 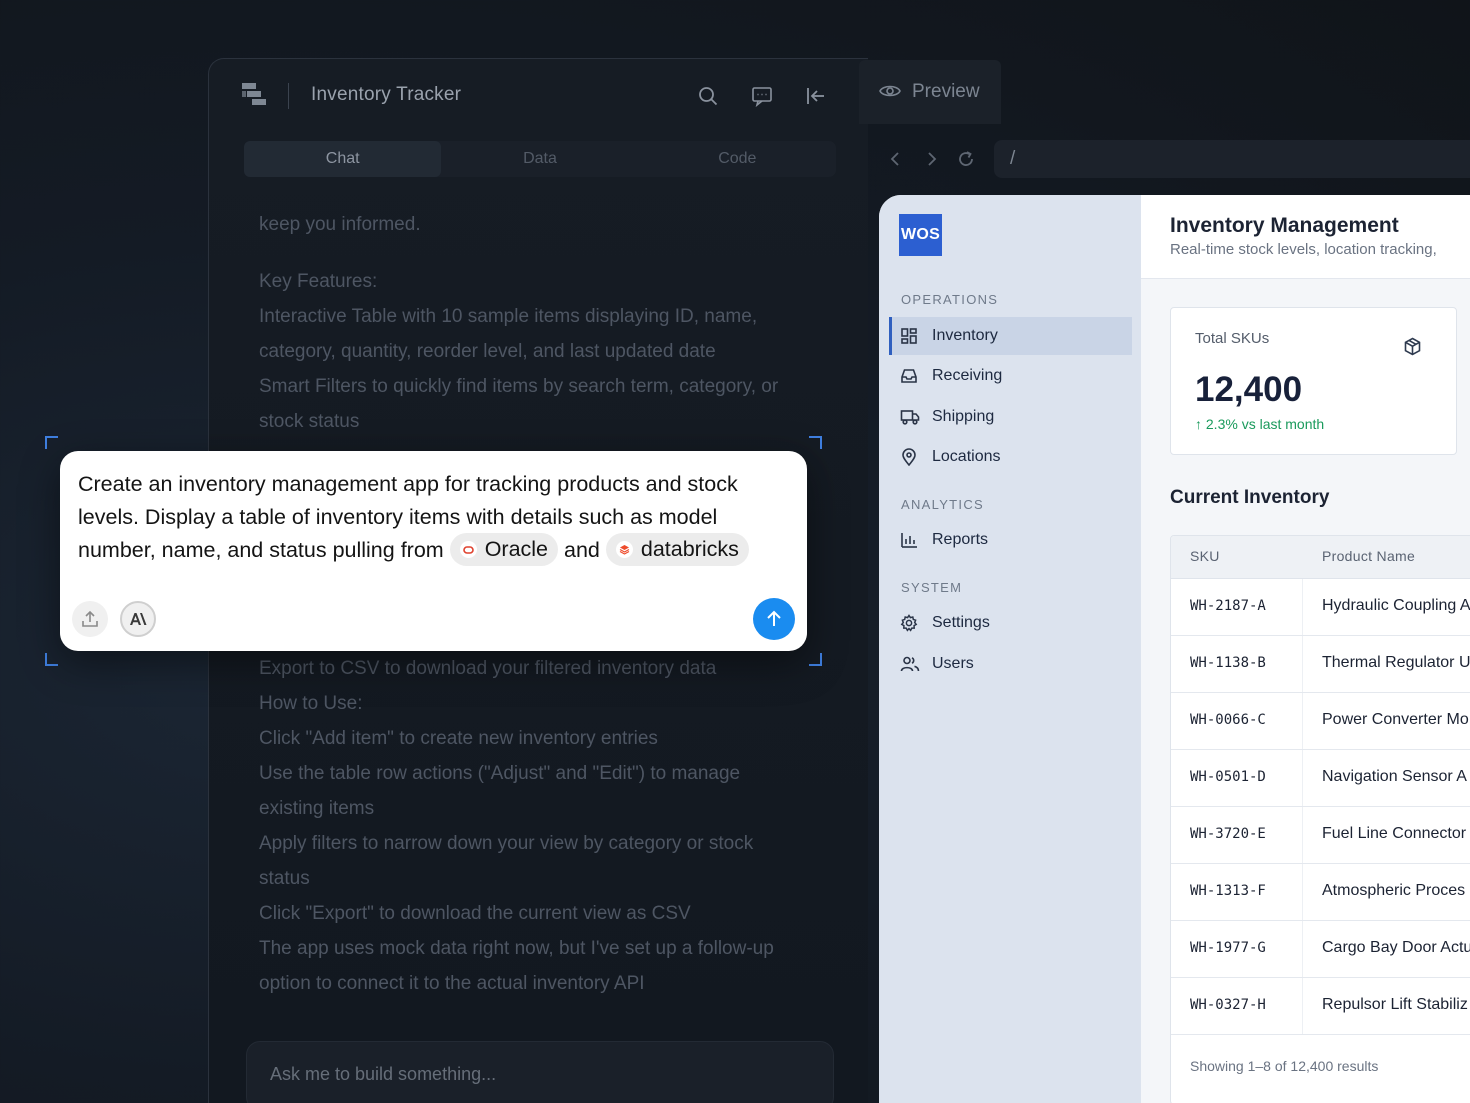 I want to click on wos-logo: WOS, so click(x=920, y=235).